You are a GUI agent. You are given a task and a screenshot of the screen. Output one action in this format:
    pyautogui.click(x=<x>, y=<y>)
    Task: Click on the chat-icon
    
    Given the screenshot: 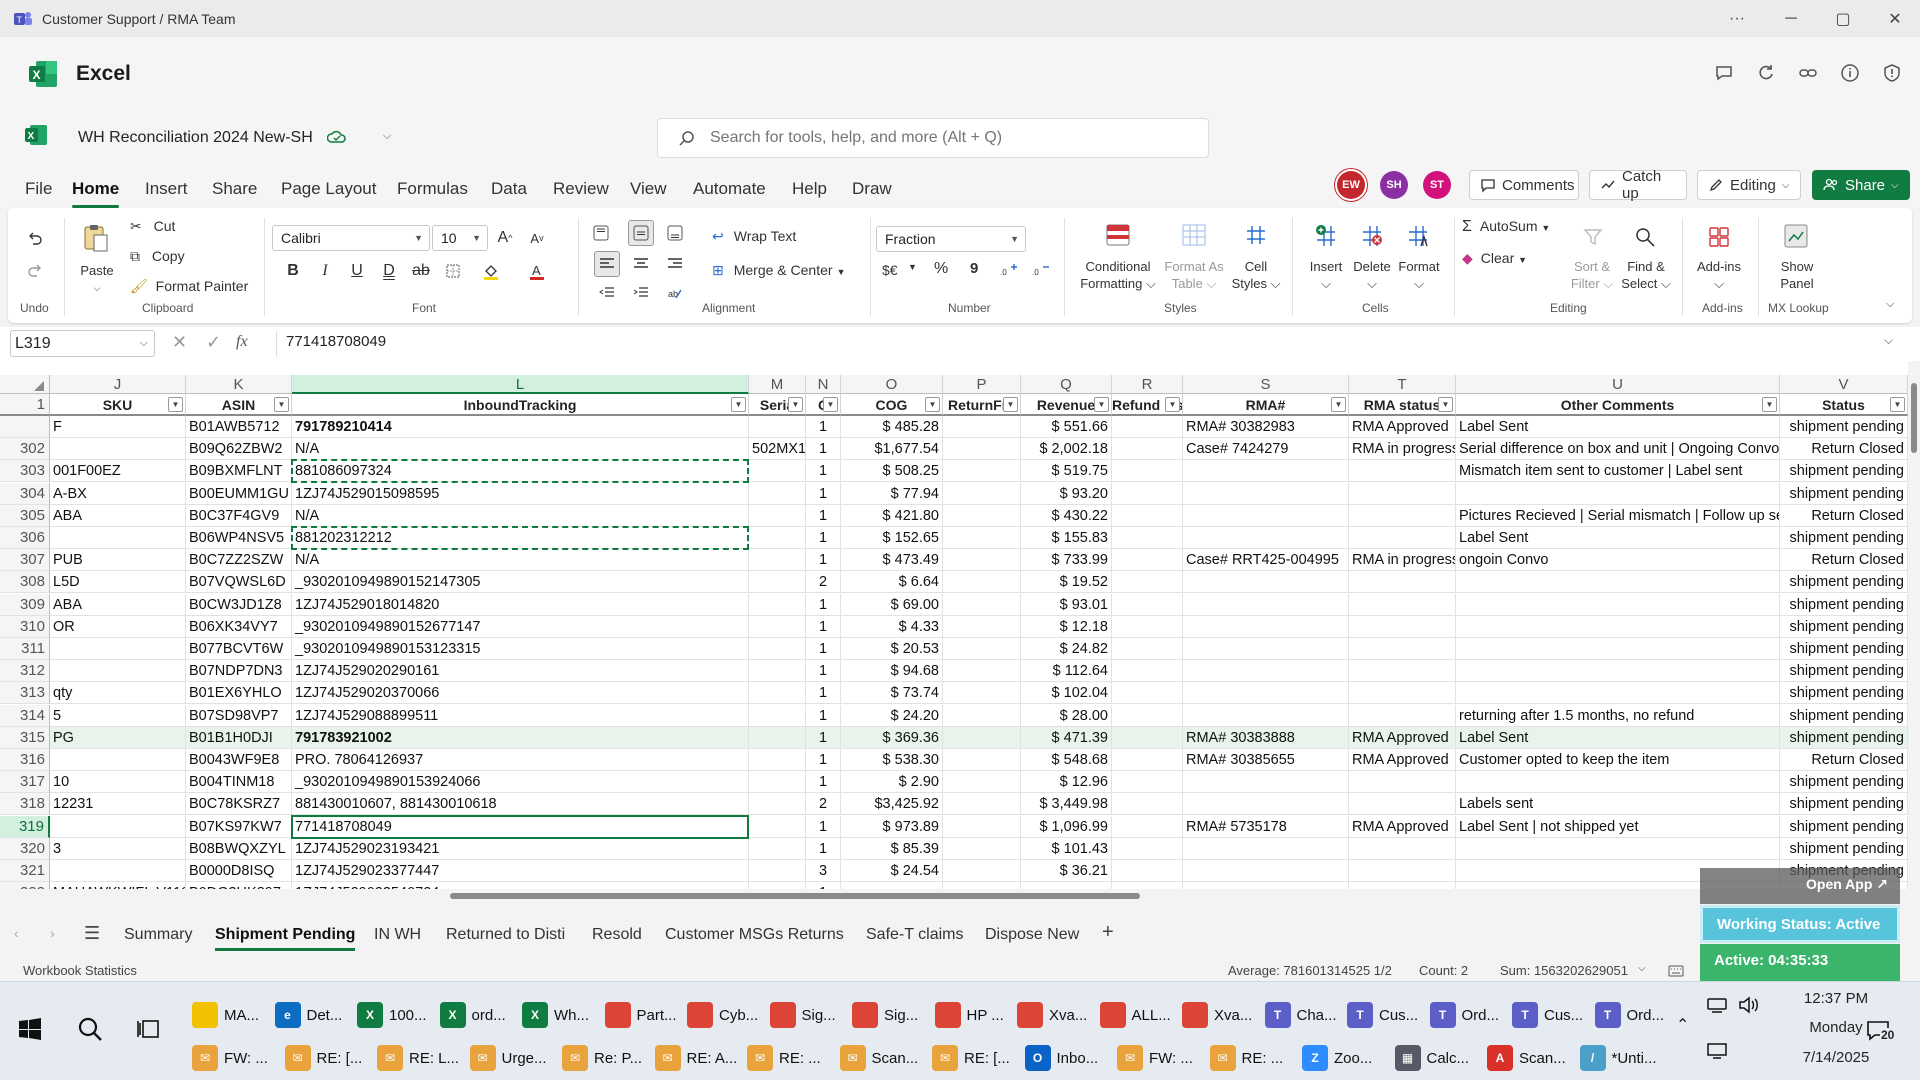 What is the action you would take?
    pyautogui.click(x=1724, y=73)
    